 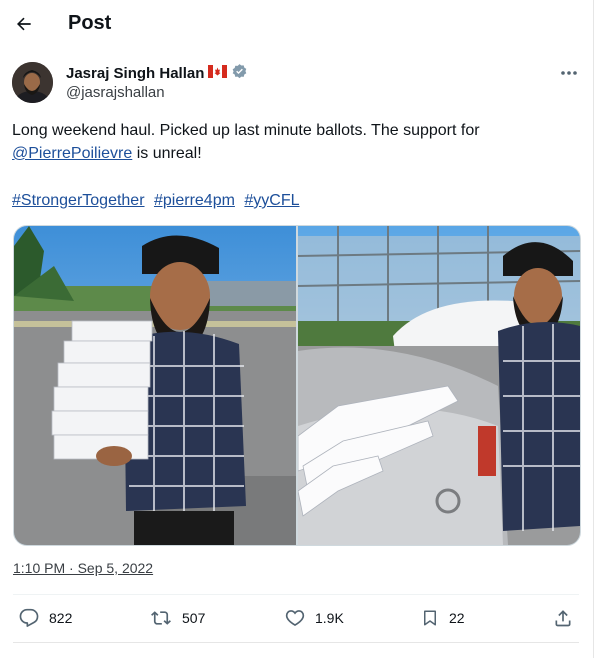 I want to click on canada-flag-icon, so click(x=218, y=74).